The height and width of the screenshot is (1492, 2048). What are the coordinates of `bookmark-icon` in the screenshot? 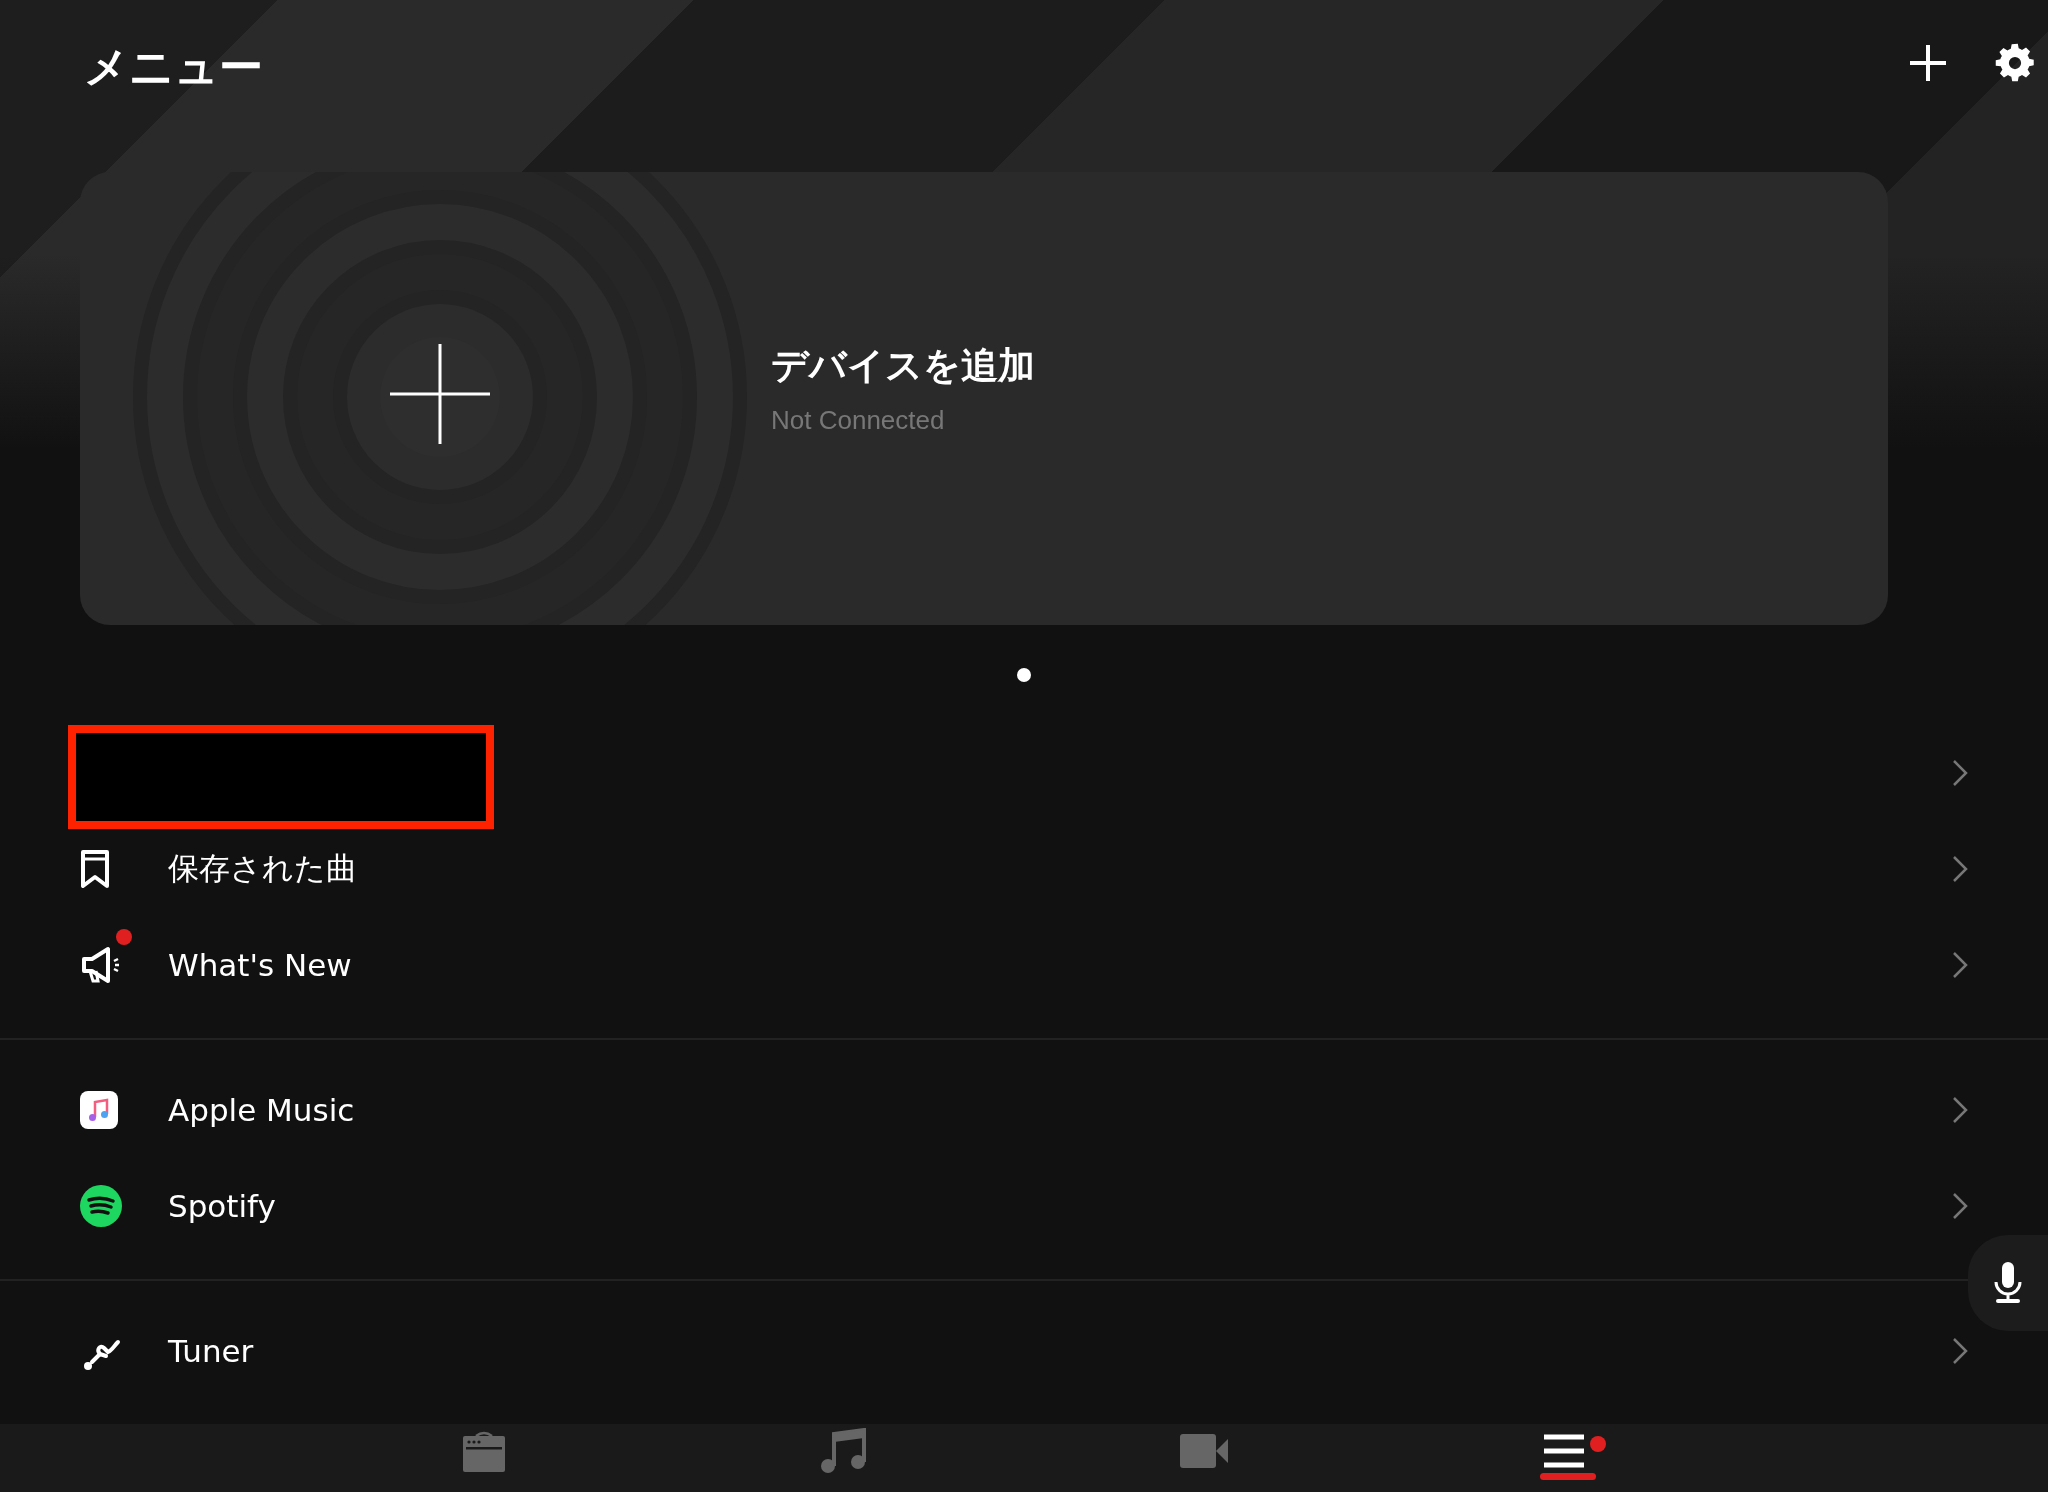 It's located at (95, 869).